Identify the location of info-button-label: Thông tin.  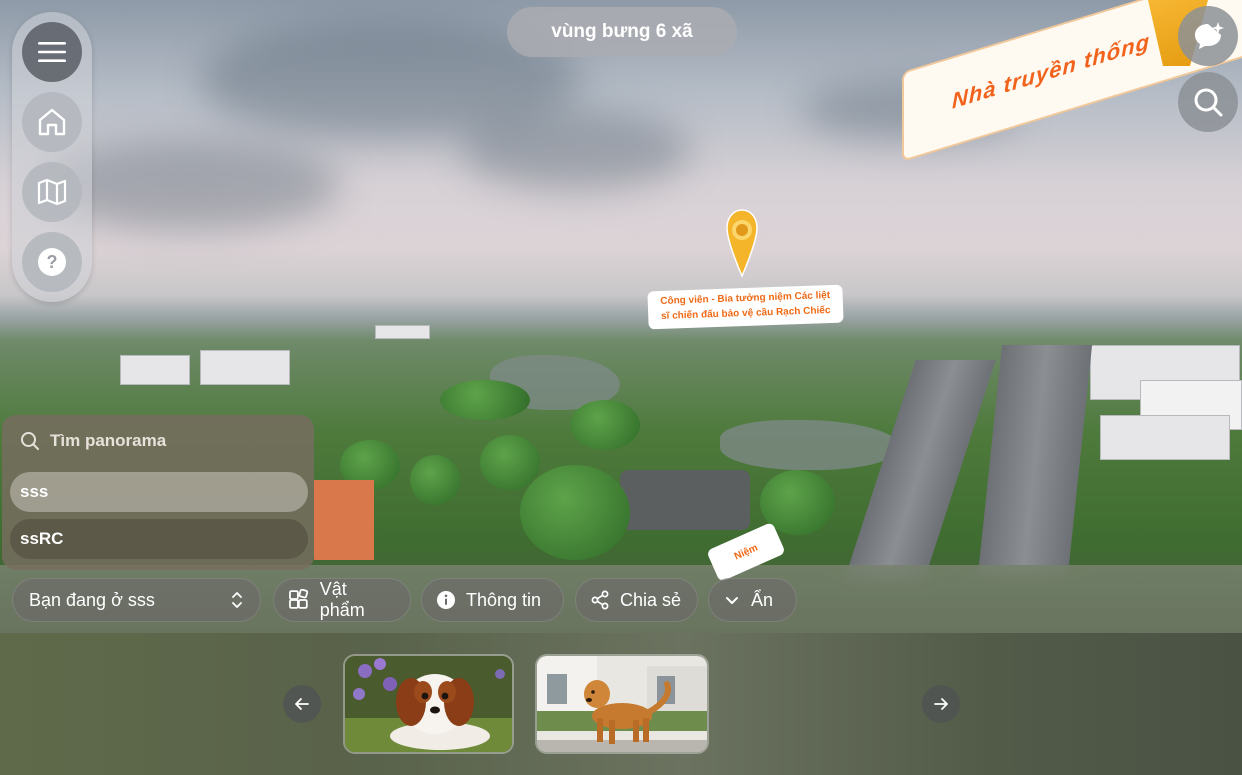
(504, 599).